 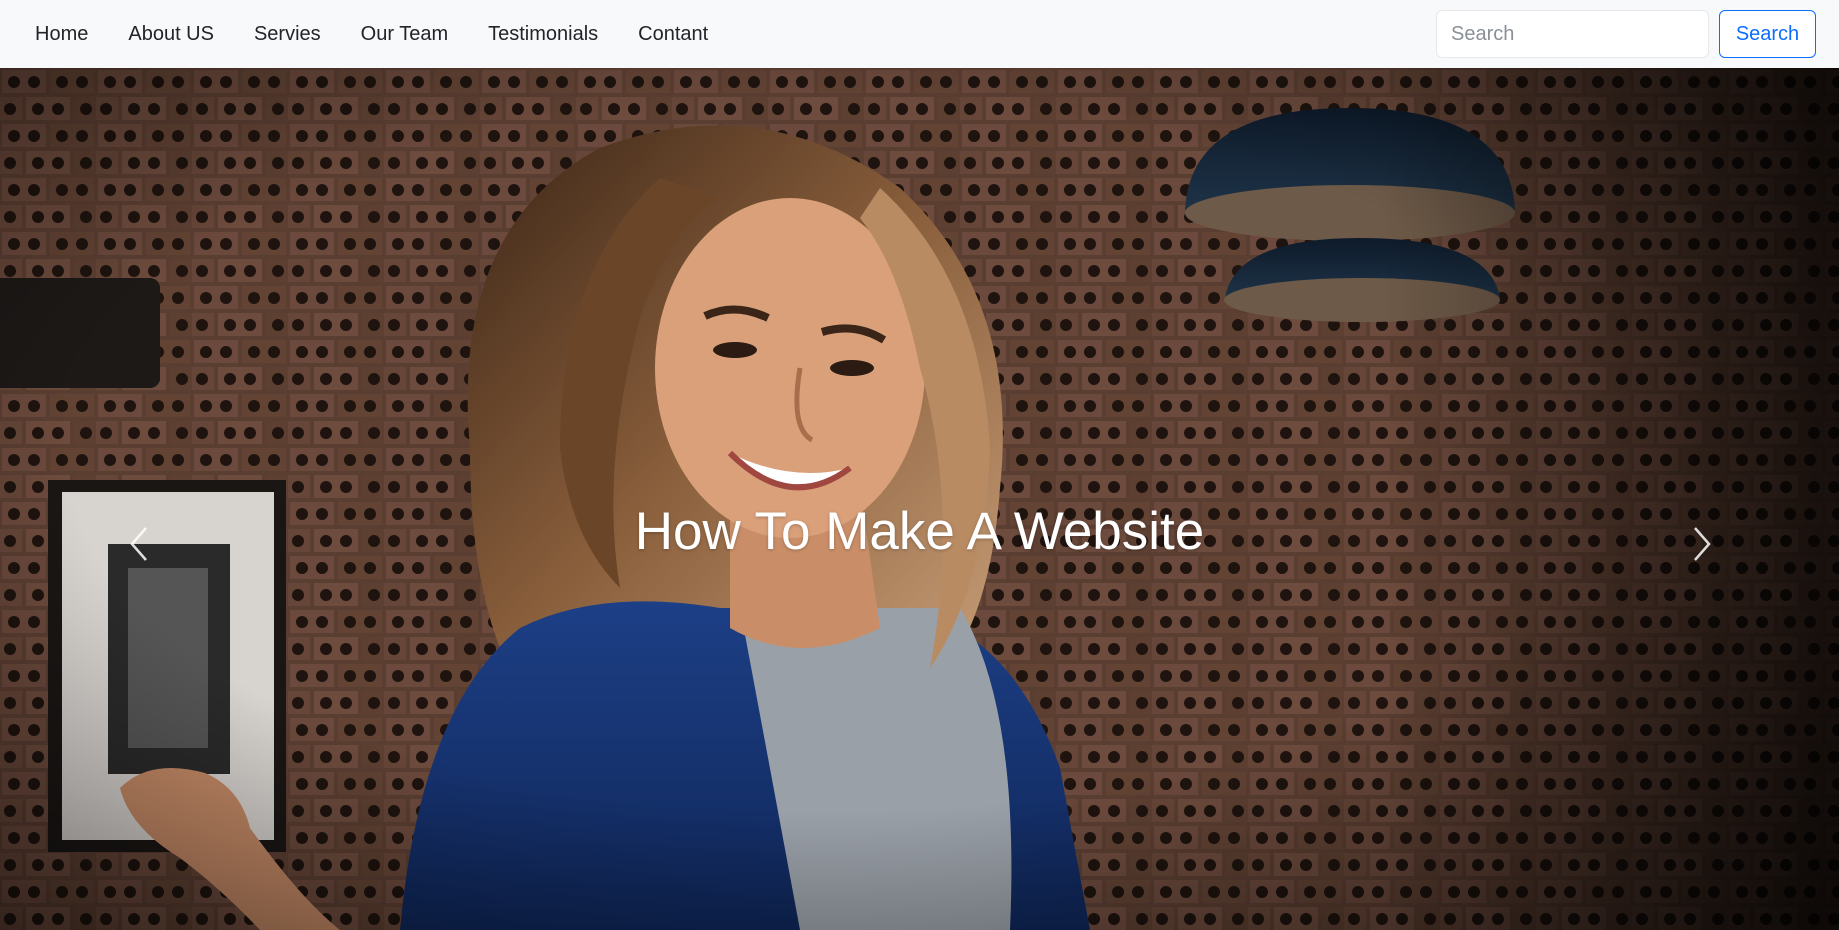 I want to click on chevron-right-icon, so click(x=1702, y=544).